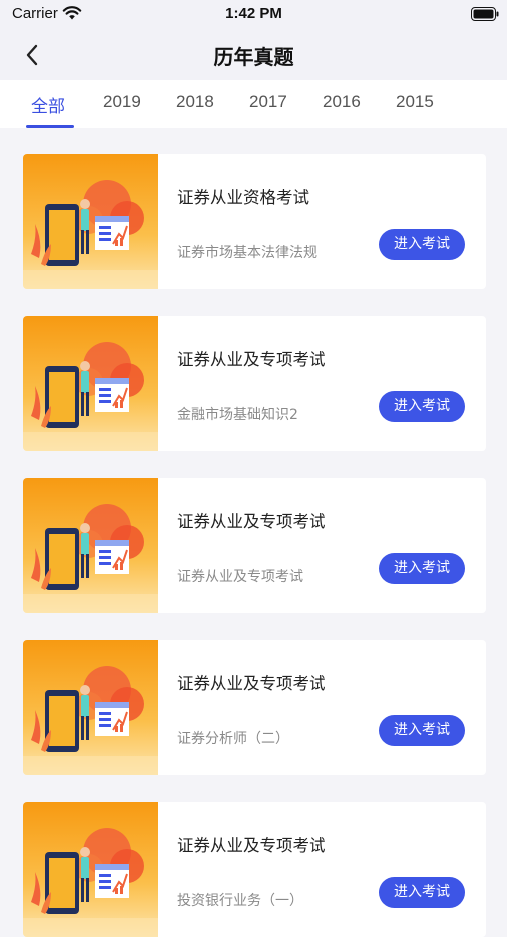 This screenshot has width=507, height=937. Describe the element at coordinates (254, 545) in the screenshot. I see `exam-card: 证券从业及专项考试 证券从业及专项考试 进入考试` at that location.